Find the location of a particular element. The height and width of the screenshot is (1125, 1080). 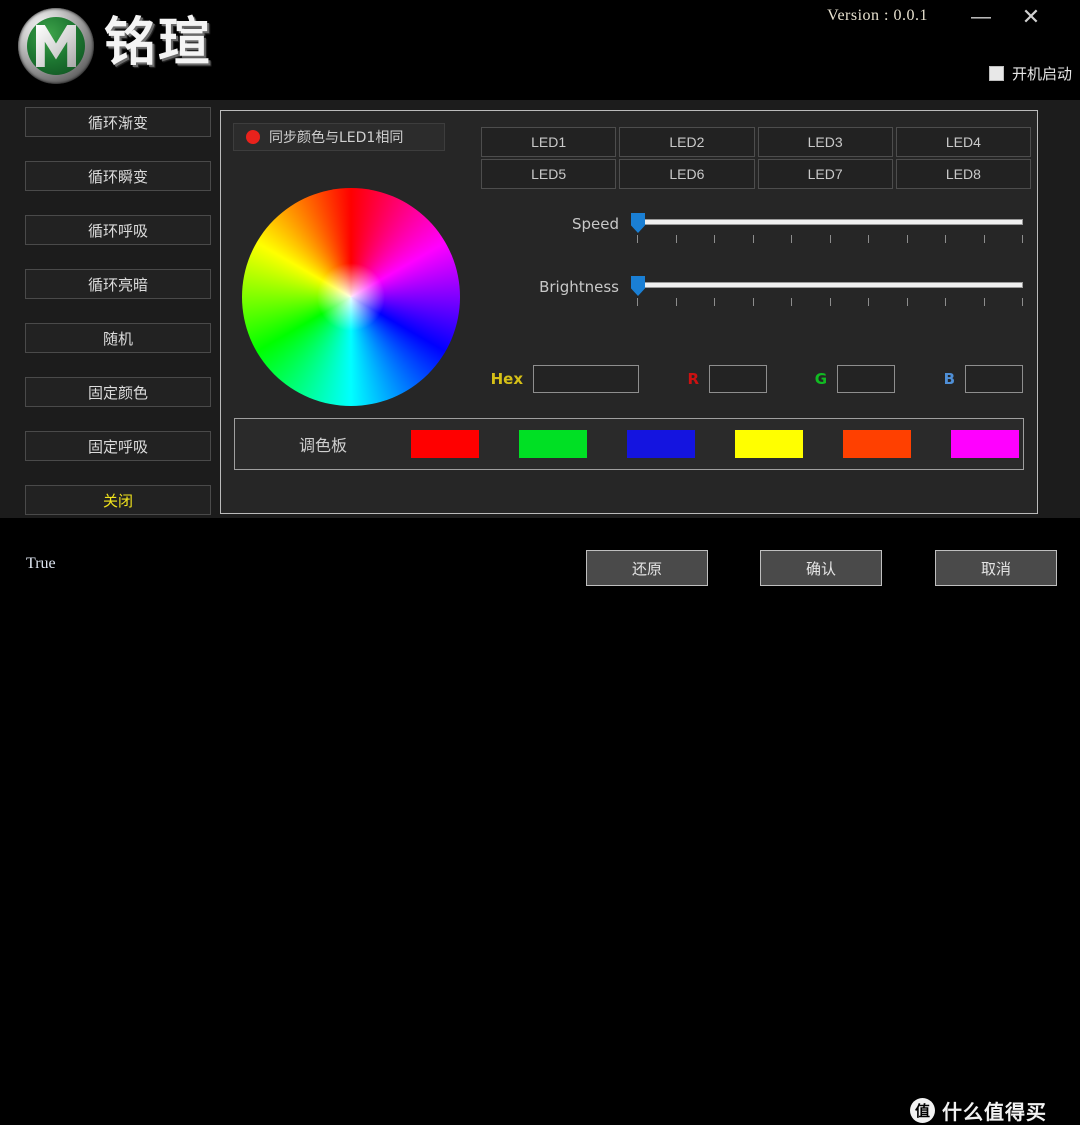

watermark: 值 什么值得买 is located at coordinates (978, 1110).